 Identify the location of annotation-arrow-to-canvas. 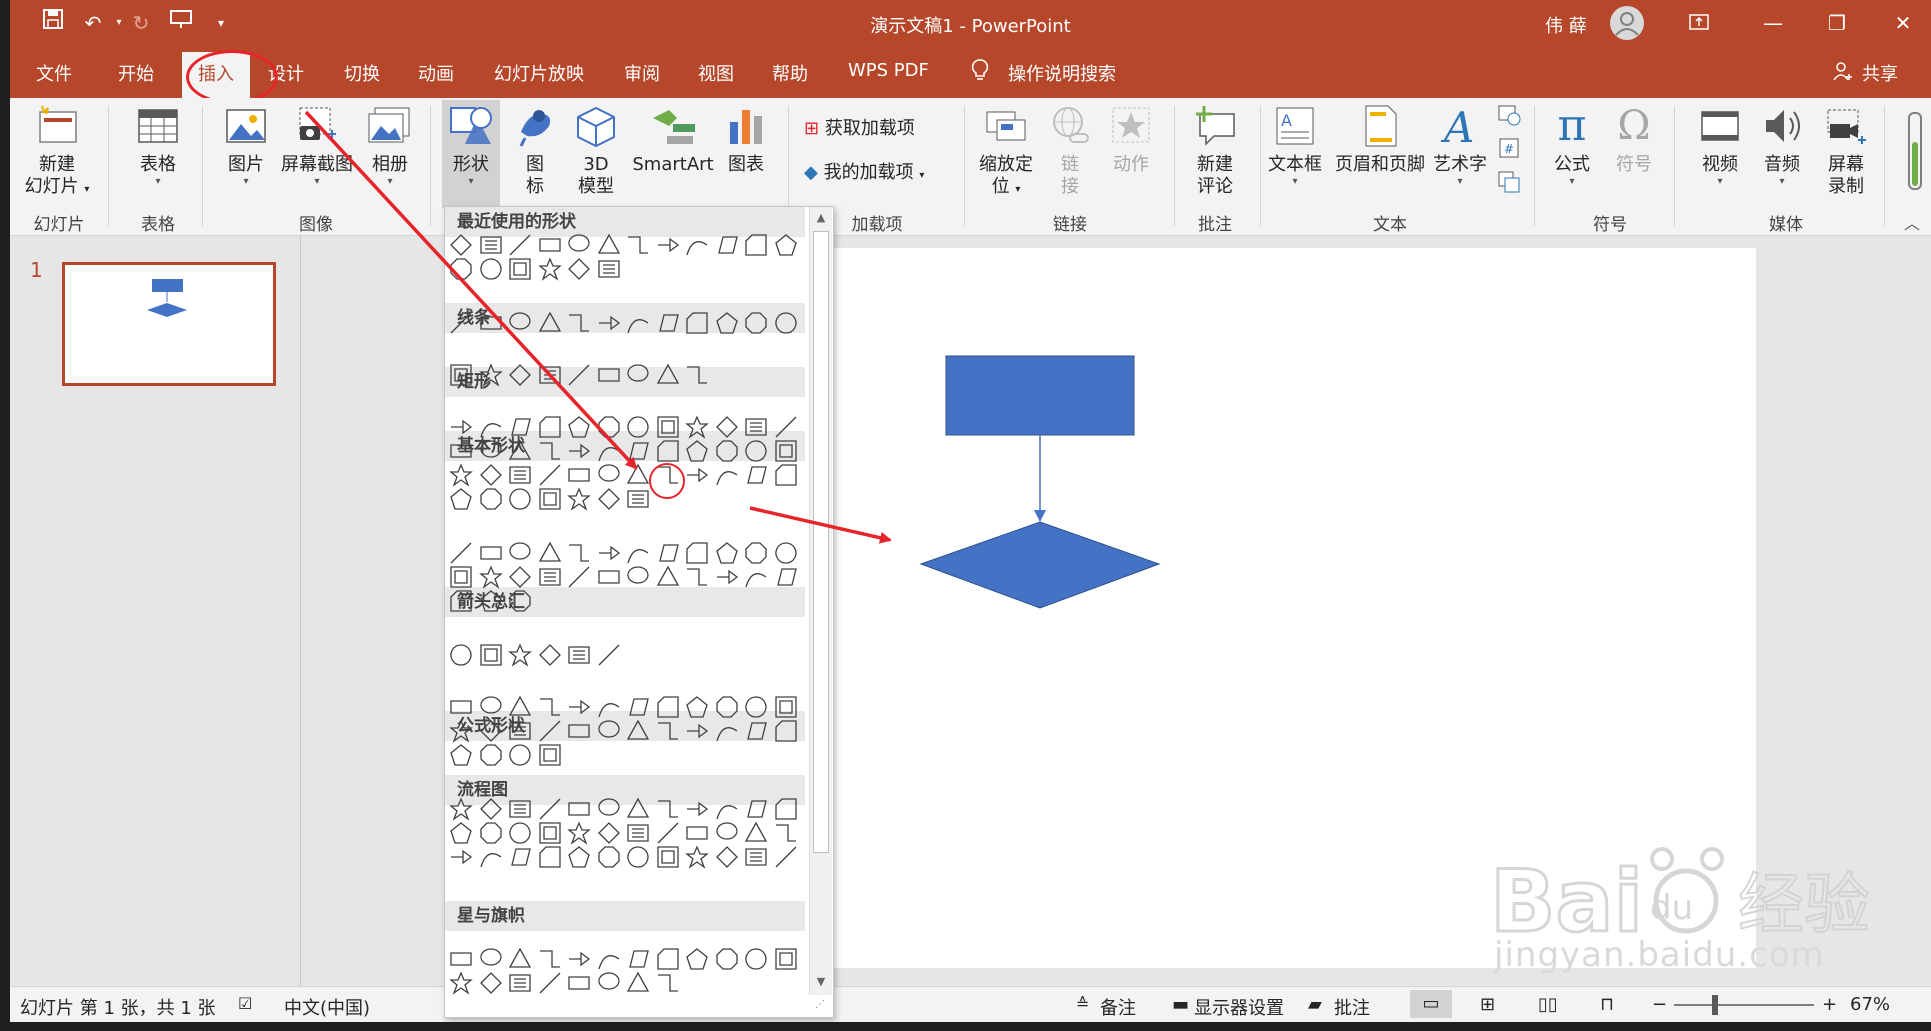
(820, 525).